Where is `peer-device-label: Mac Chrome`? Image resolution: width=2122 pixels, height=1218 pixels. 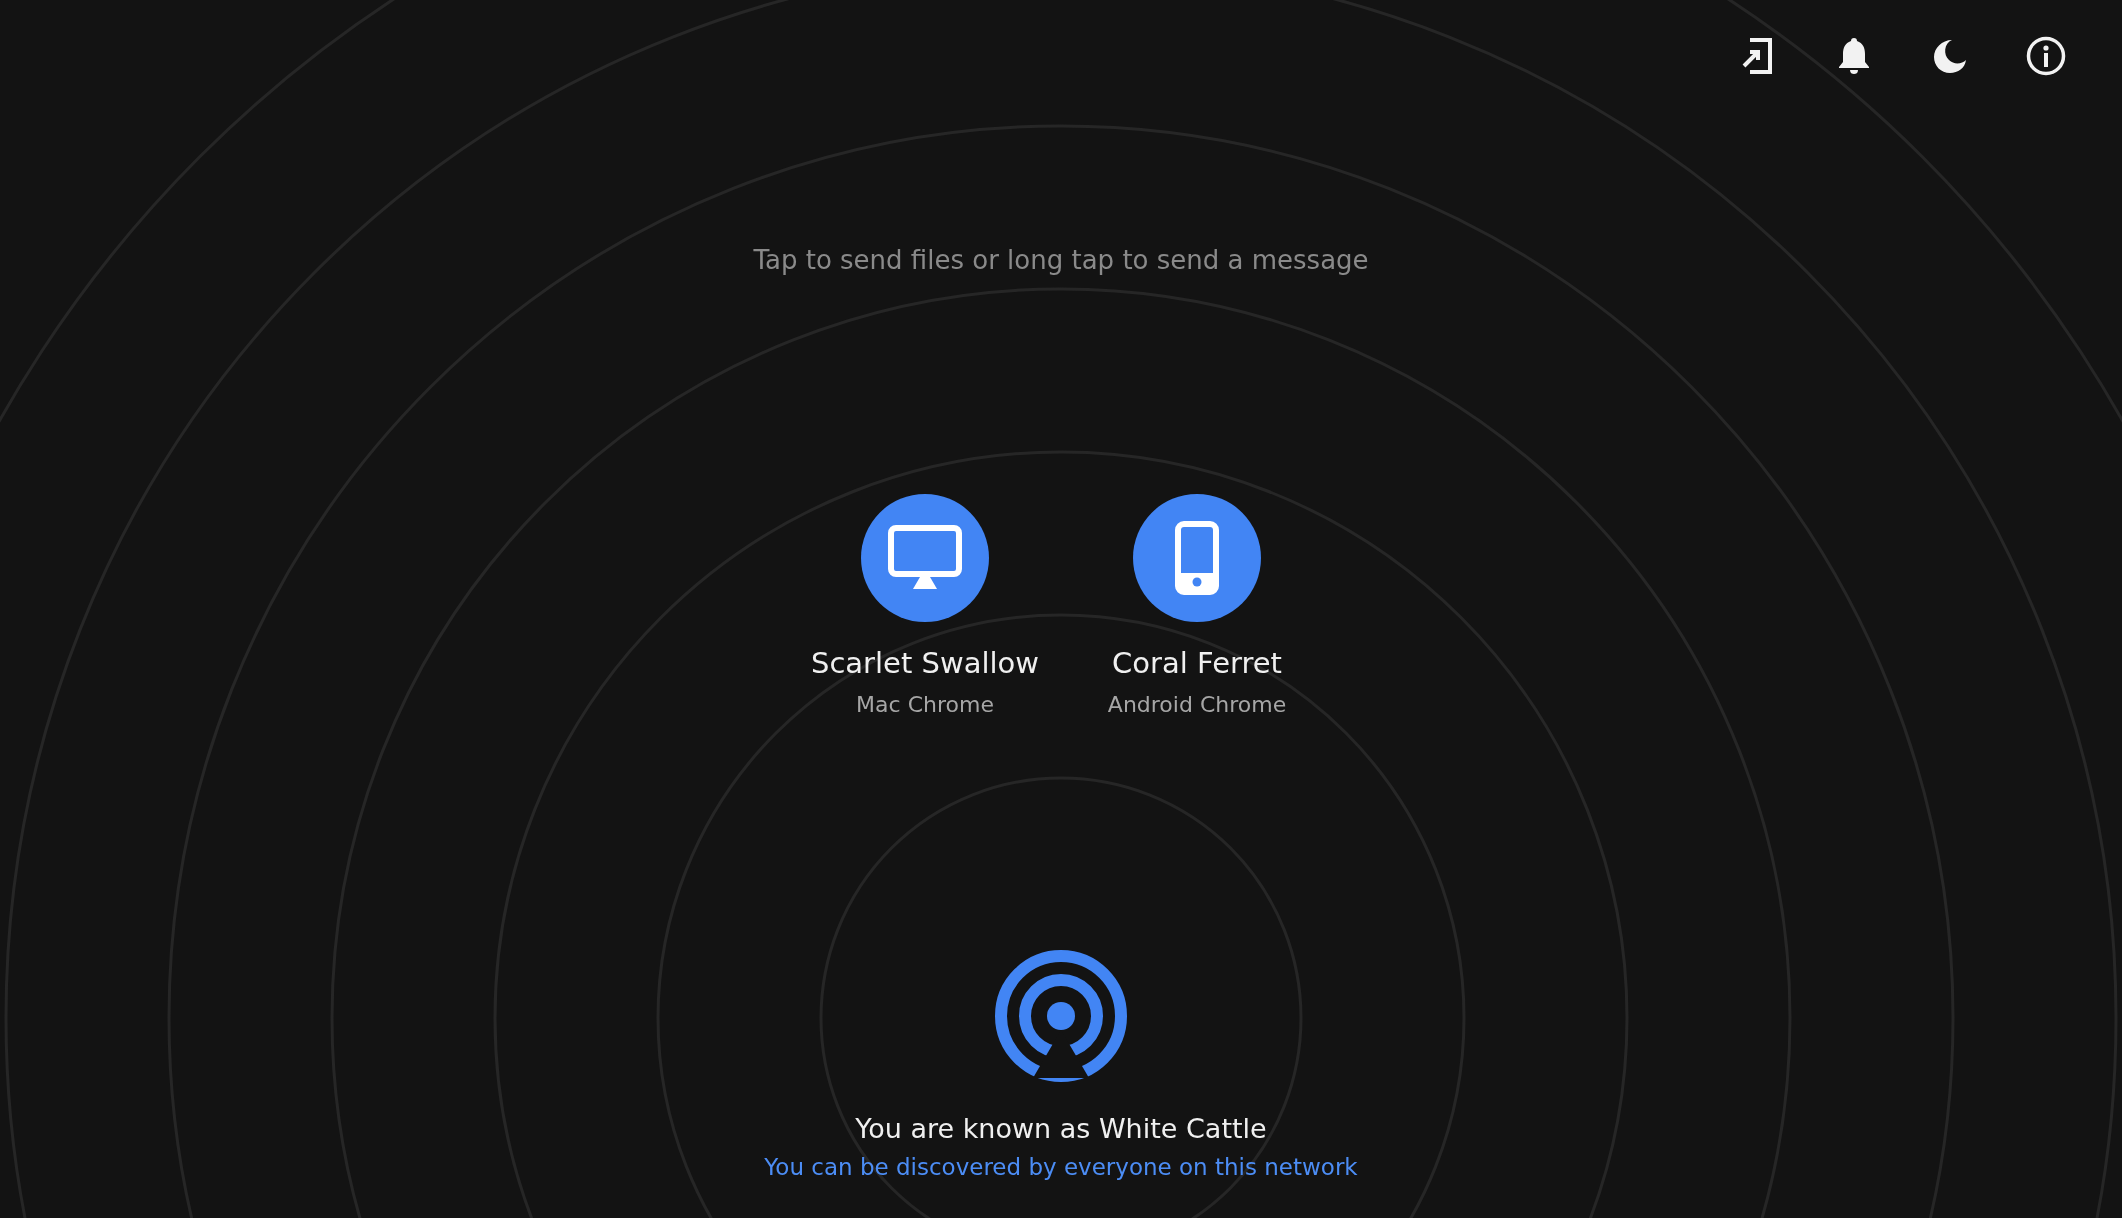 peer-device-label: Mac Chrome is located at coordinates (925, 705).